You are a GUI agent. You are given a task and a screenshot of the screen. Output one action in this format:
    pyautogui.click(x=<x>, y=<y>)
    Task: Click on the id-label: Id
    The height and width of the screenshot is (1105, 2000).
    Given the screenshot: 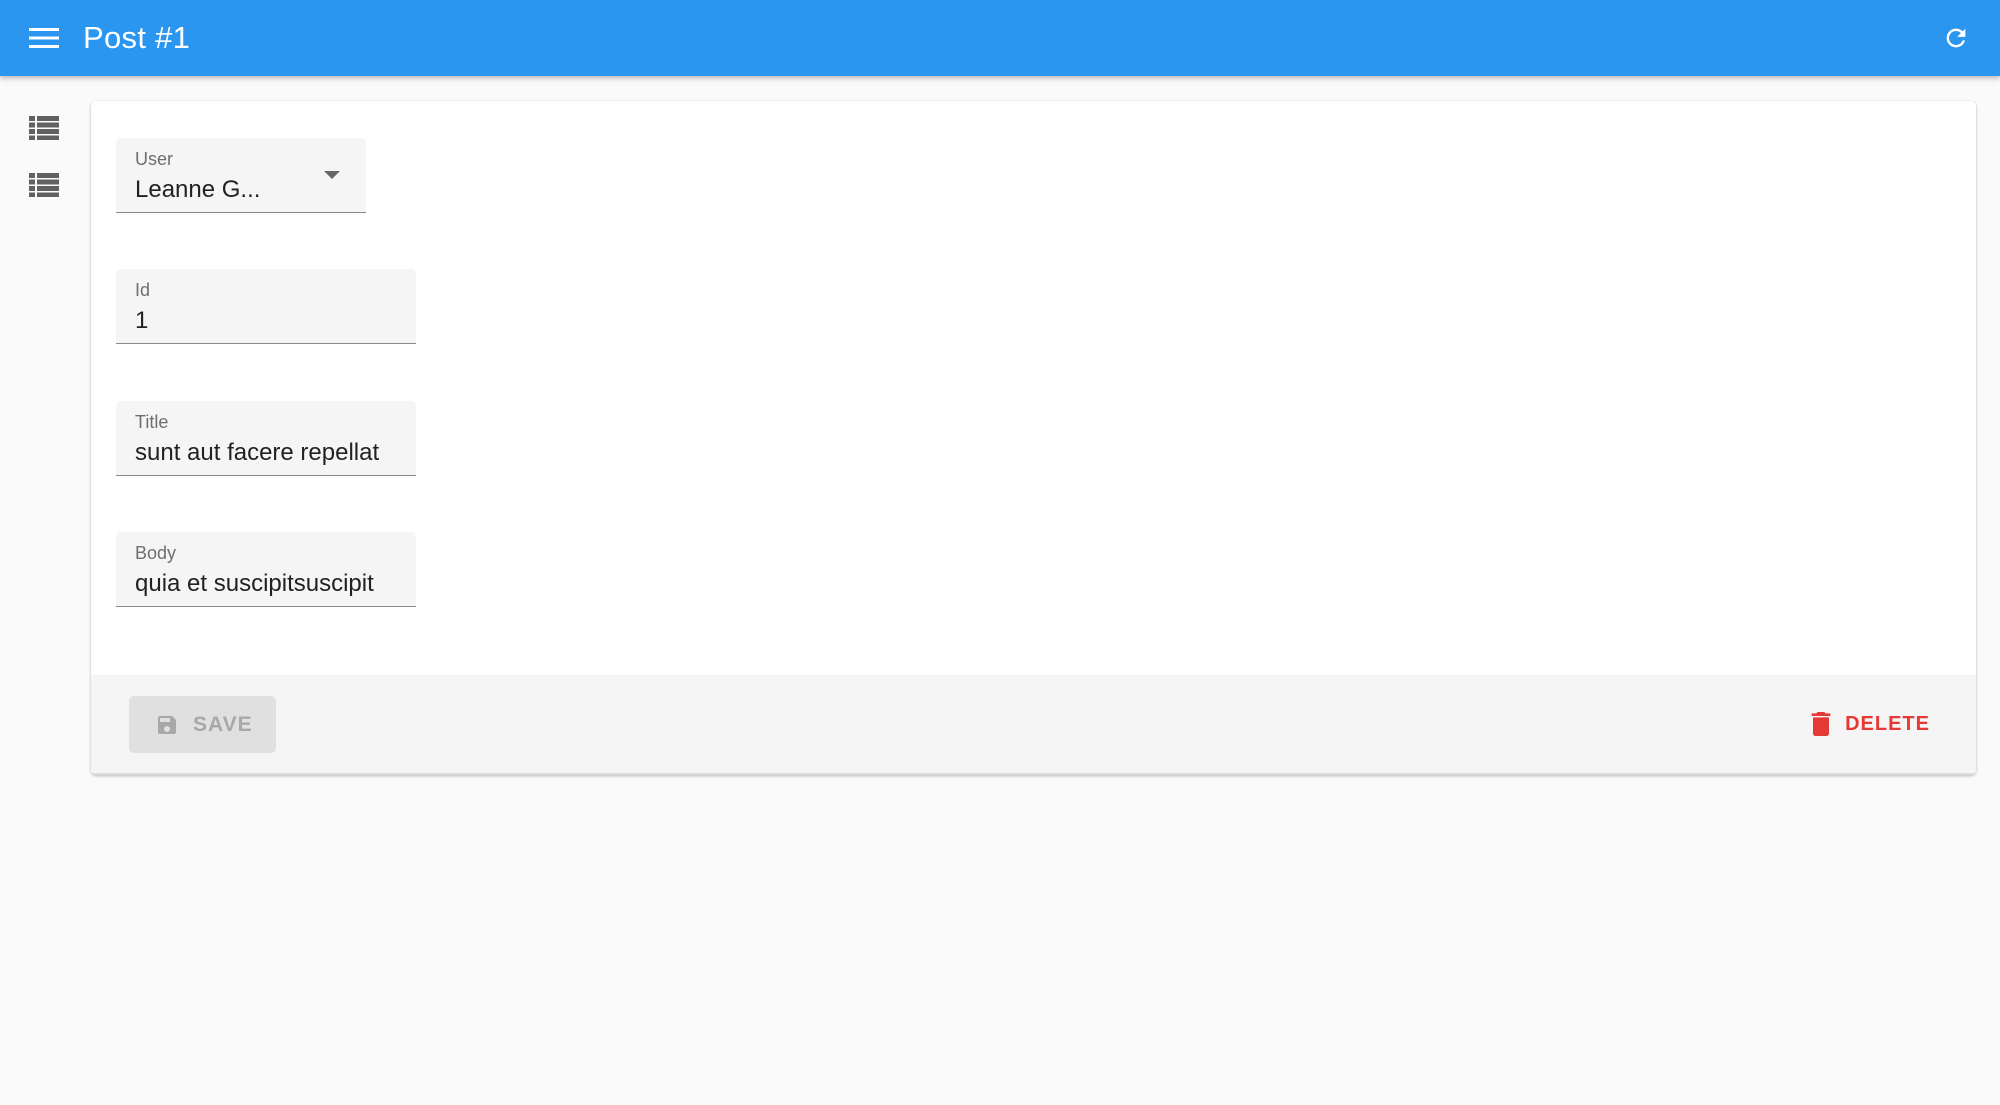 What is the action you would take?
    pyautogui.click(x=143, y=290)
    